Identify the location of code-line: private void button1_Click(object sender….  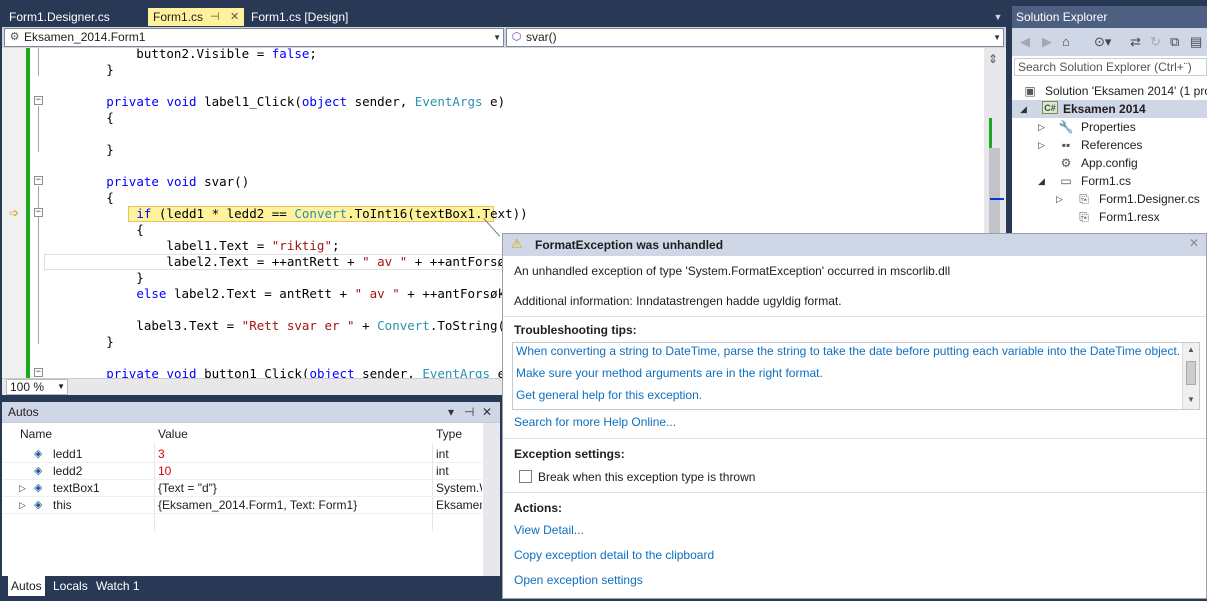
(279, 372).